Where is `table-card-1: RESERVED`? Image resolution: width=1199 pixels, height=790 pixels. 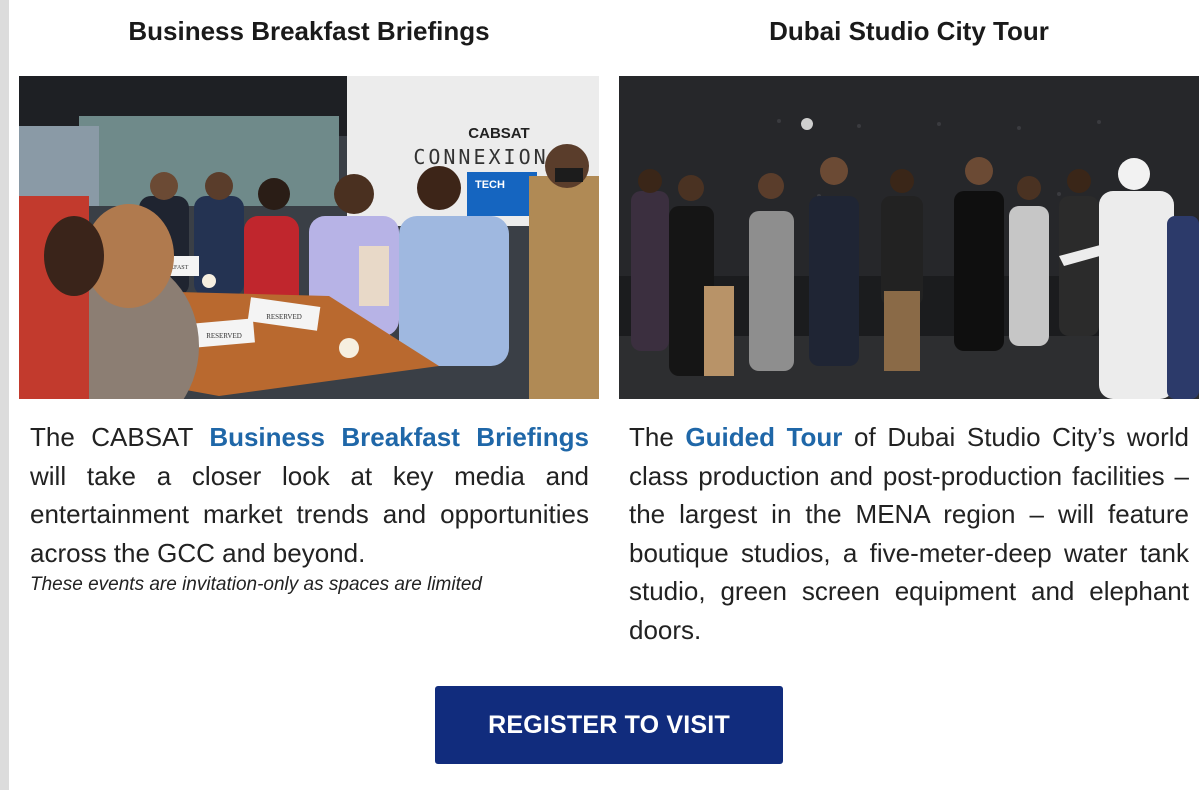 table-card-1: RESERVED is located at coordinates (224, 336).